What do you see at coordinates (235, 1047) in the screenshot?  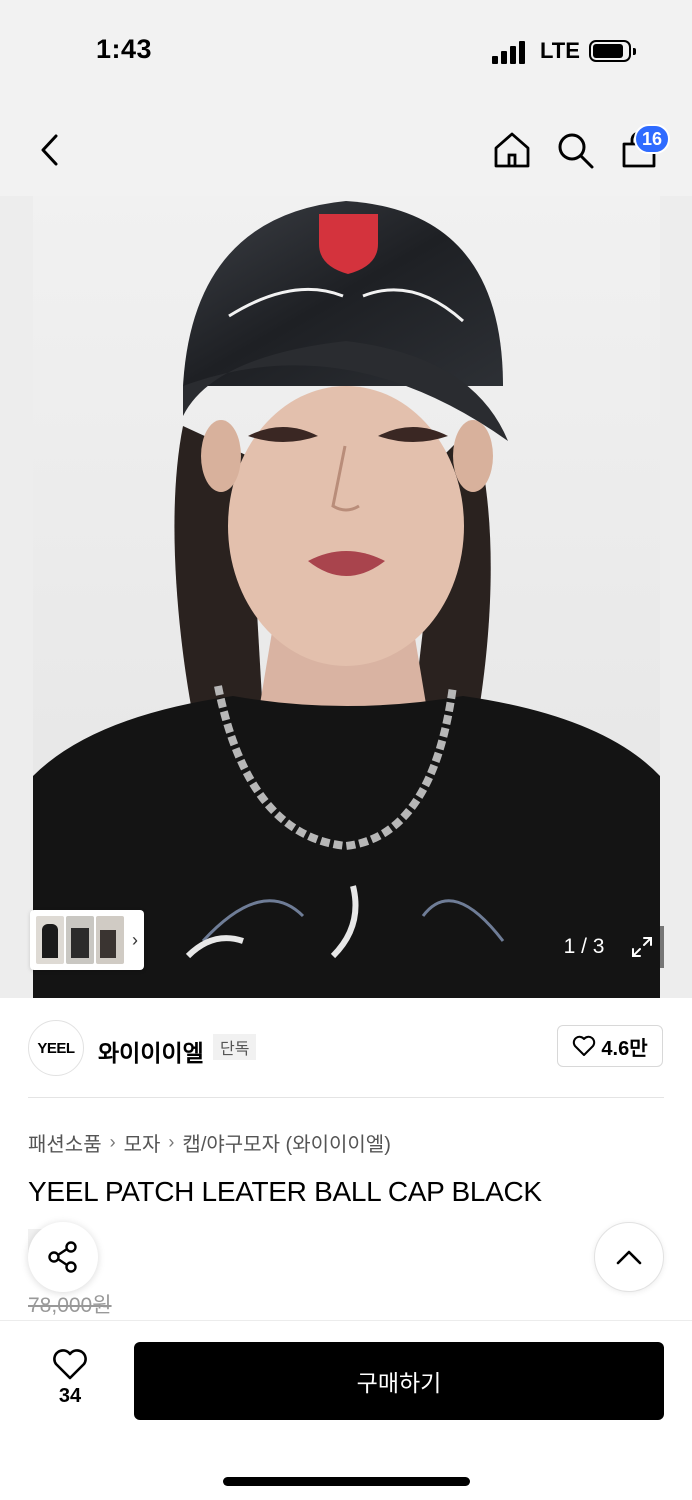 I see `exclusive-tag: 단독` at bounding box center [235, 1047].